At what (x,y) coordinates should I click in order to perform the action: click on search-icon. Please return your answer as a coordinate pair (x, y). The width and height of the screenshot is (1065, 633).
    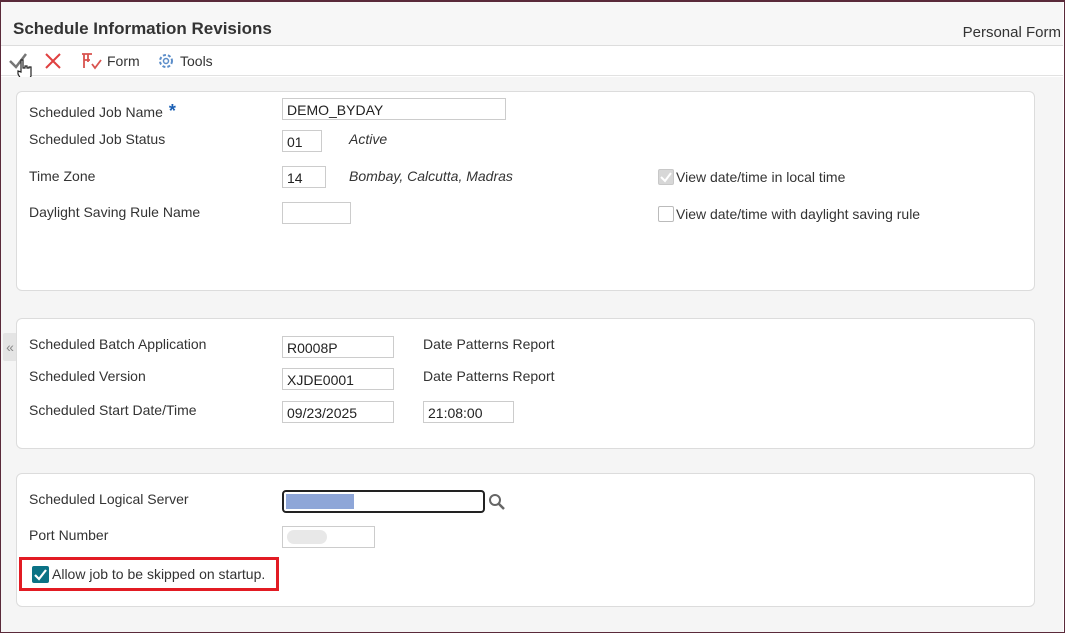
    Looking at the image, I should click on (497, 502).